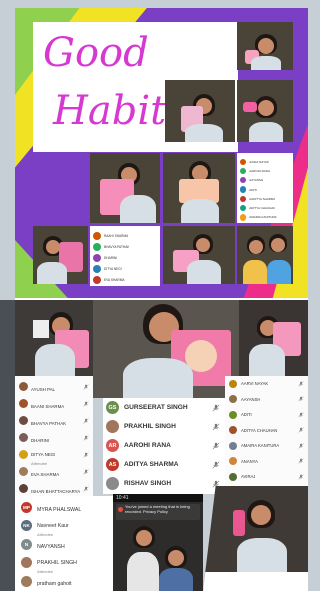 The height and width of the screenshot is (591, 320). I want to click on list-item: DITYA NEGI Attendee, so click(54, 456).